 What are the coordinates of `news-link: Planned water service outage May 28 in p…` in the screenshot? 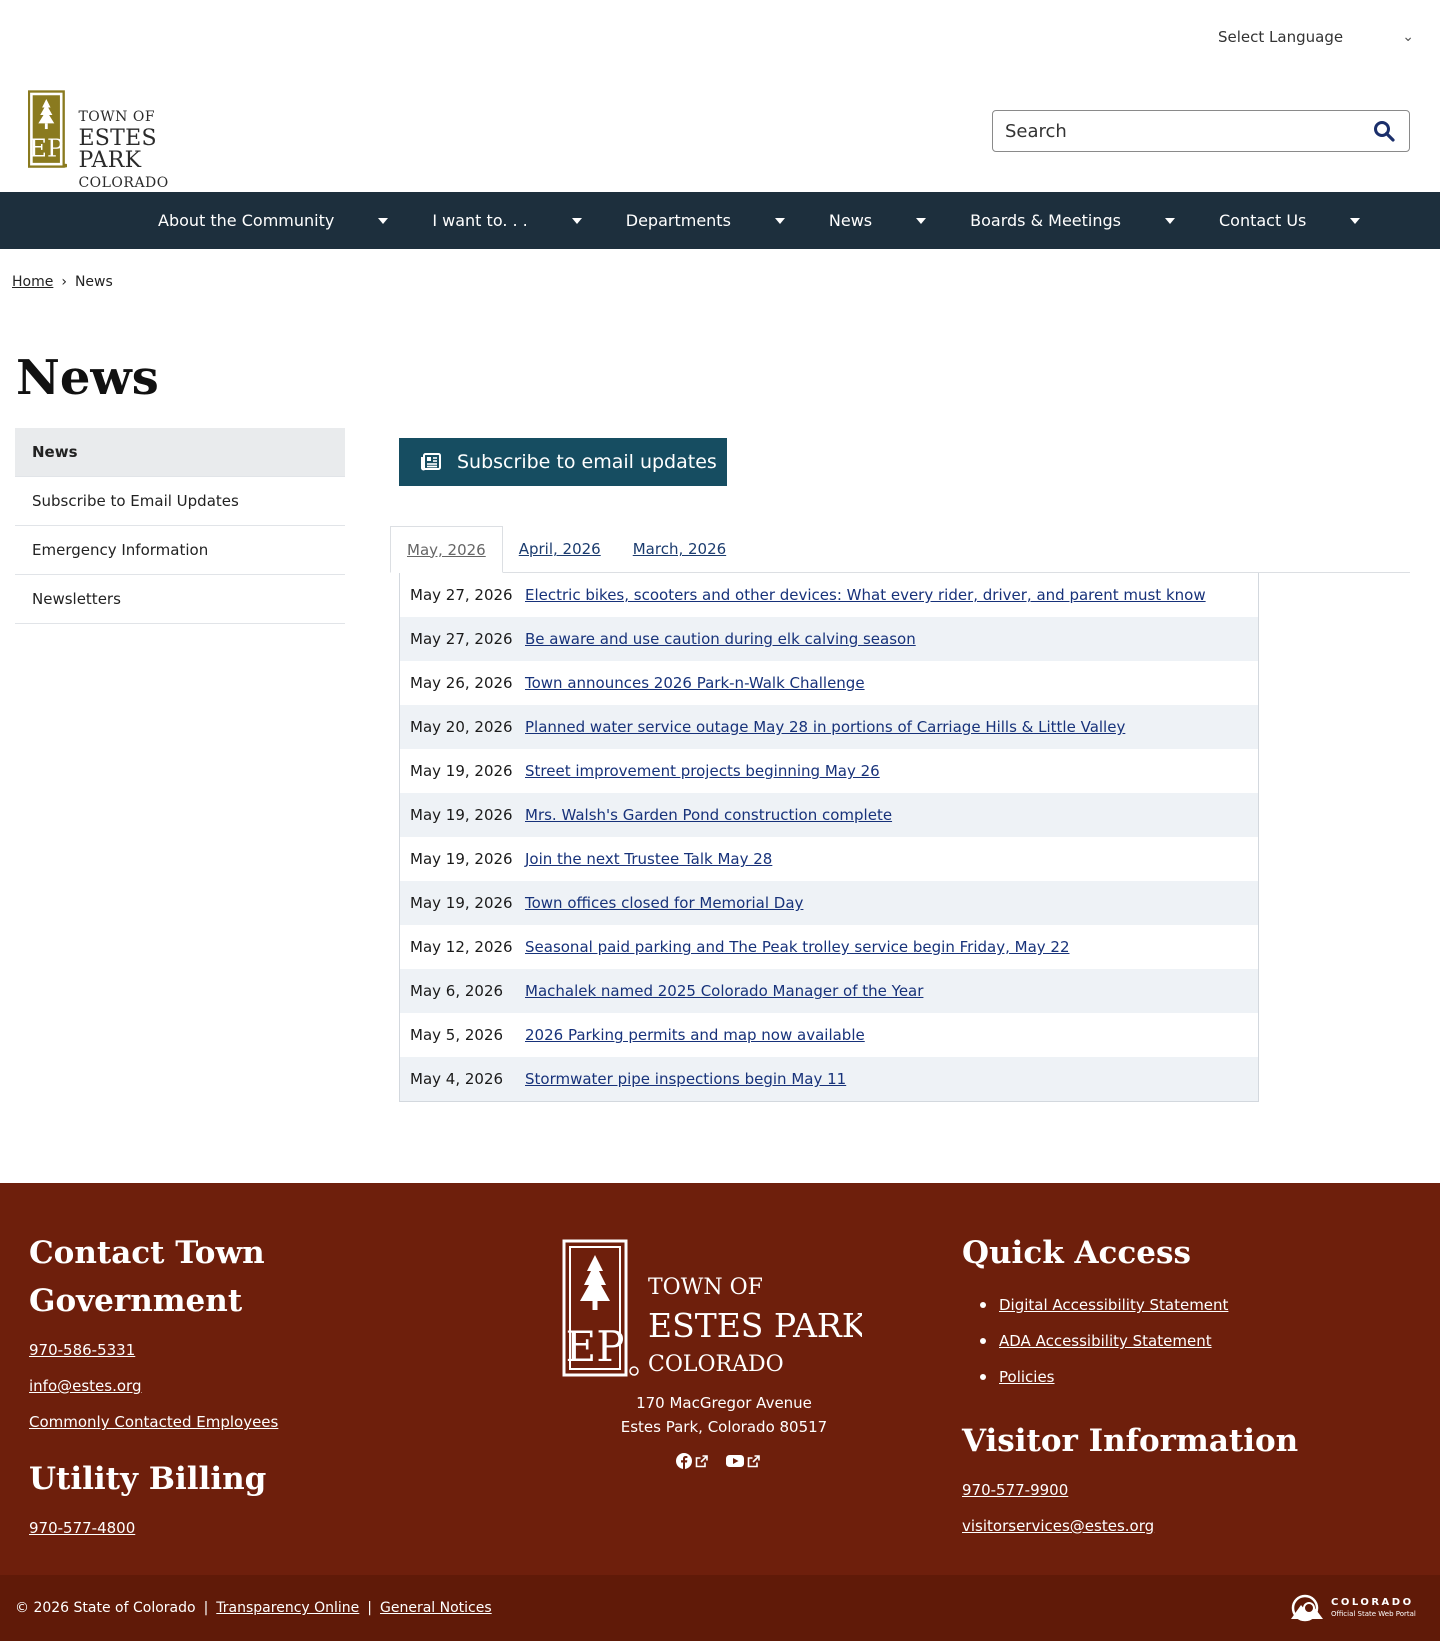 It's located at (825, 727).